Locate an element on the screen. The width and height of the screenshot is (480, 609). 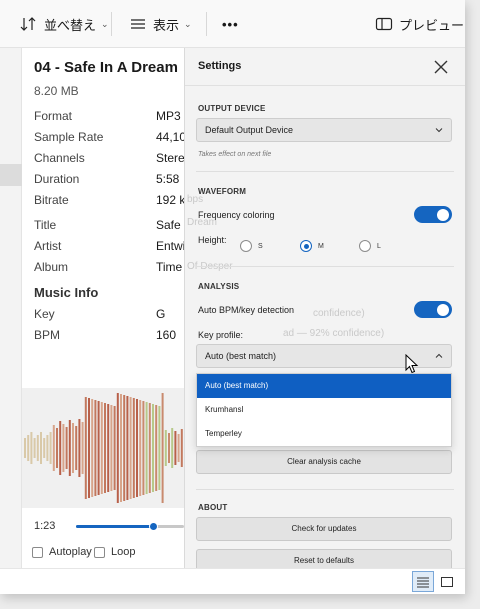
waveform-heading: WAVEFORM is located at coordinates (222, 191).